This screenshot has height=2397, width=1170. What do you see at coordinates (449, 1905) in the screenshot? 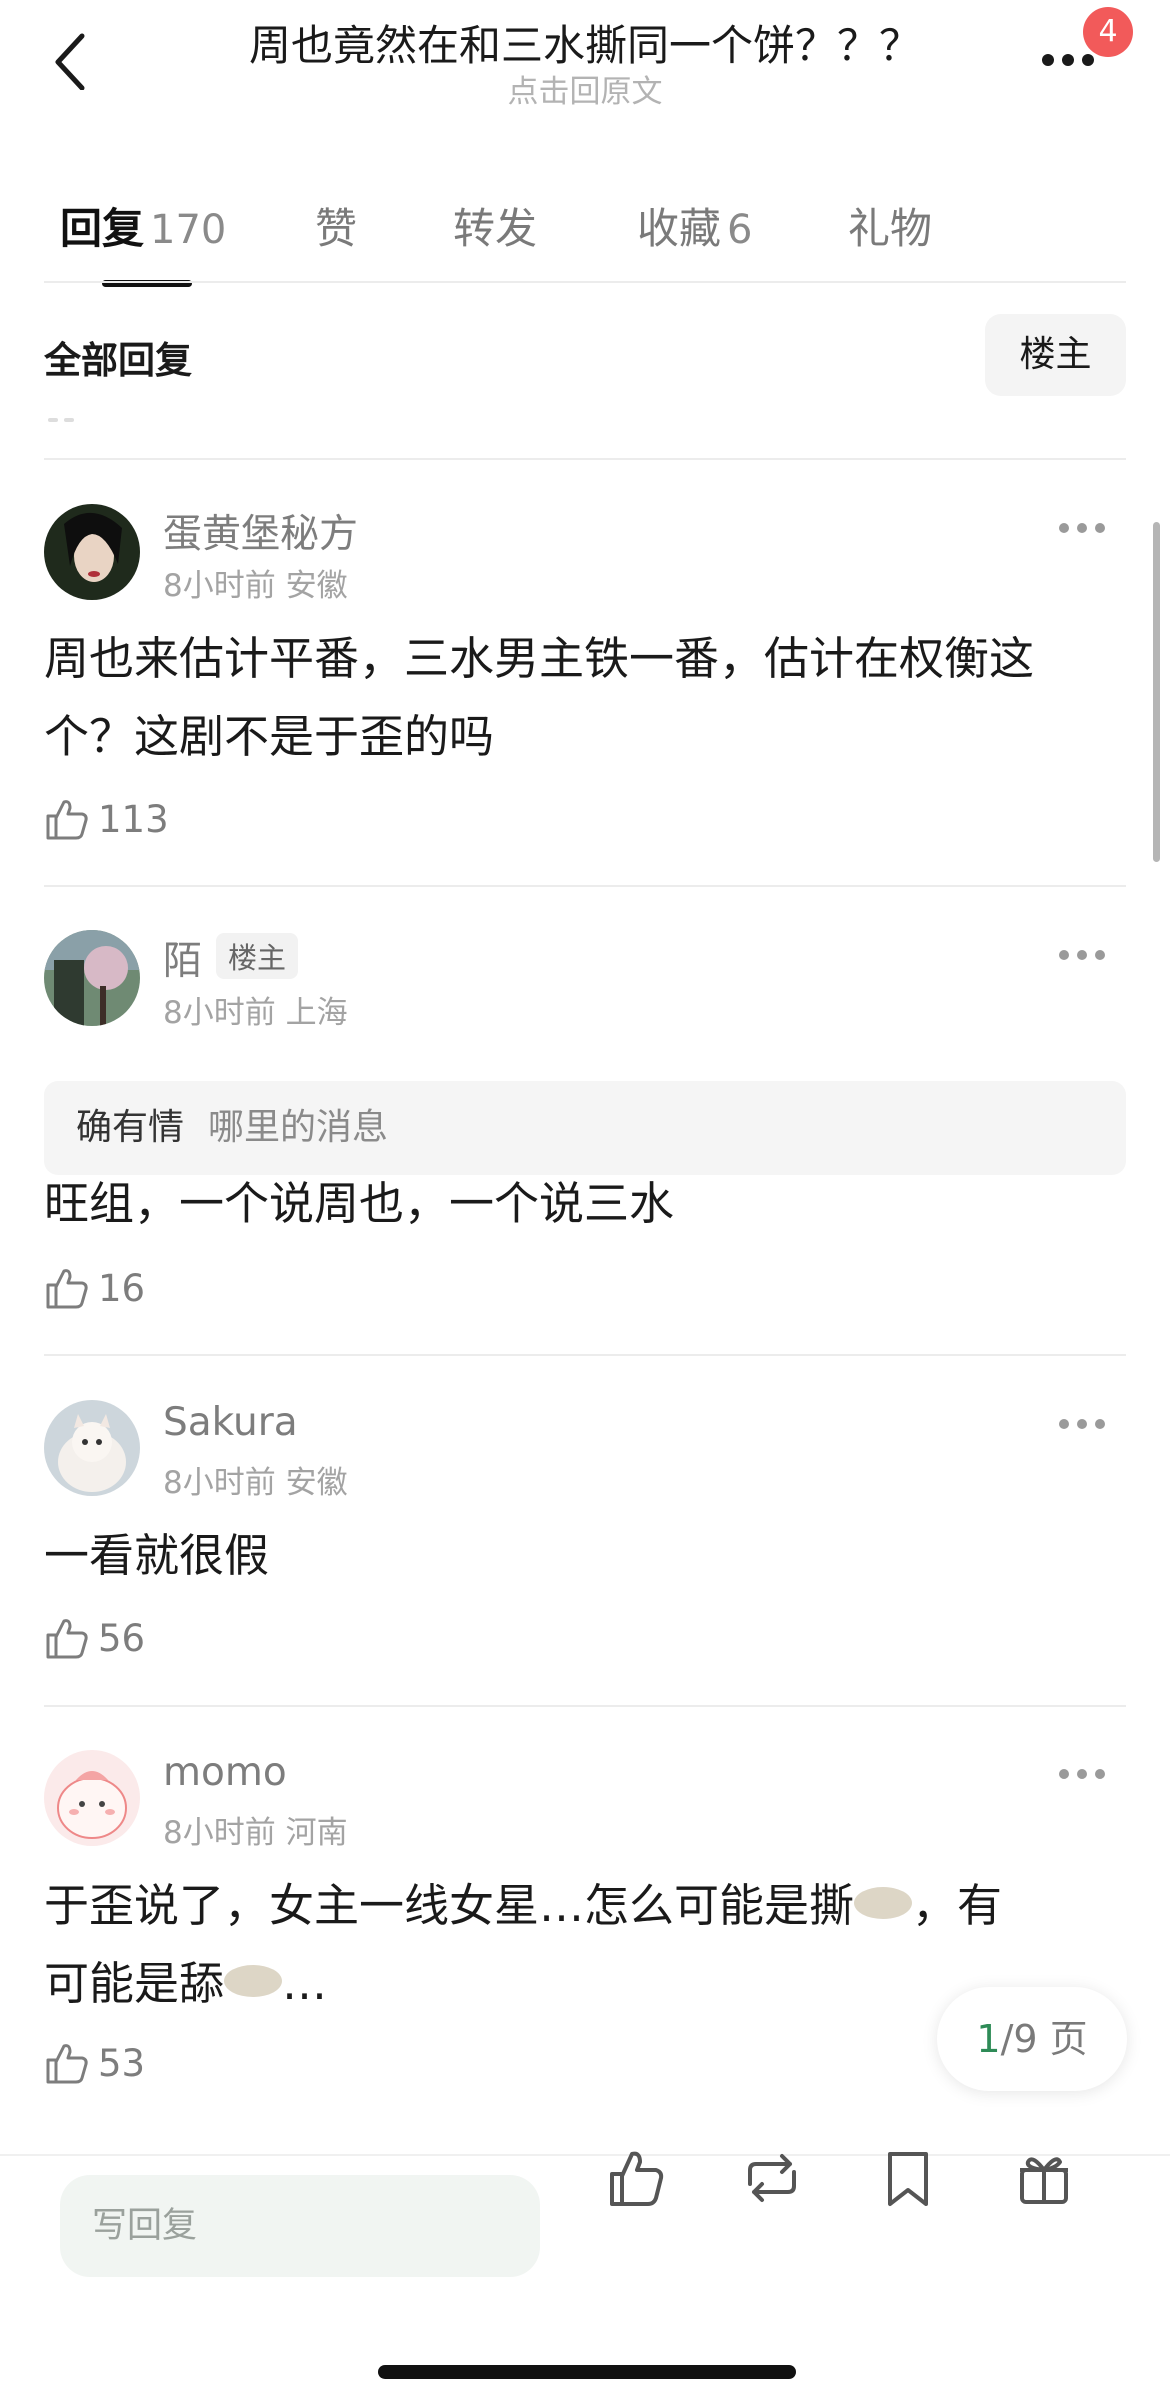
I see `text-segment: 于歪说了，女主一线女星…怎么可能是撕` at bounding box center [449, 1905].